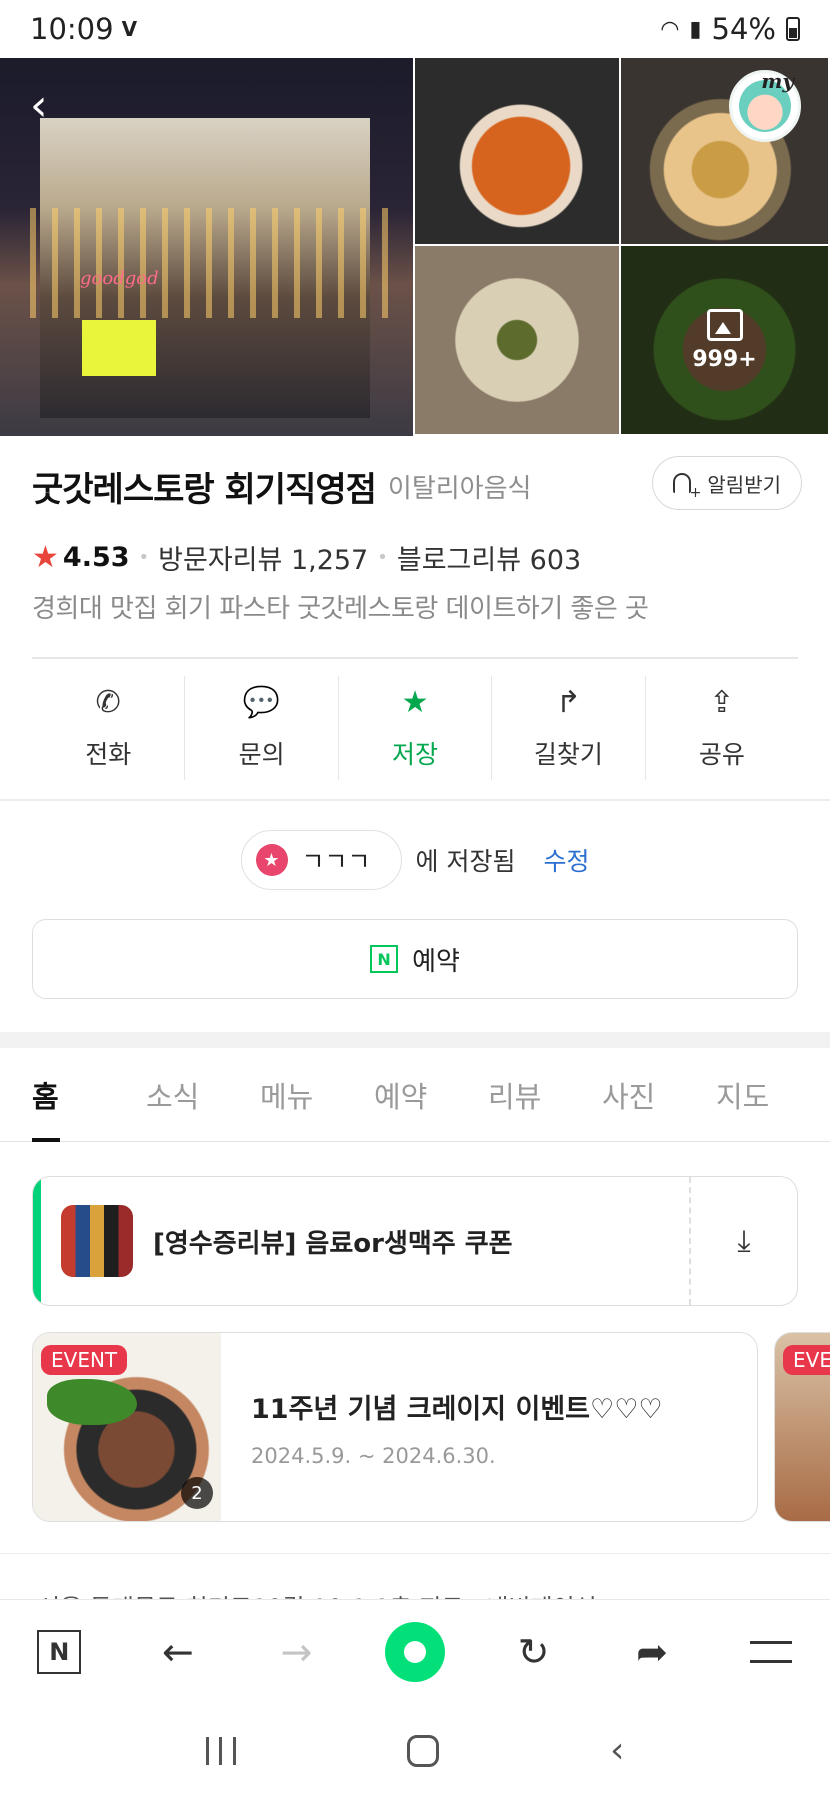 This screenshot has height=1798, width=830. I want to click on tab-home: 홈, so click(89, 1095).